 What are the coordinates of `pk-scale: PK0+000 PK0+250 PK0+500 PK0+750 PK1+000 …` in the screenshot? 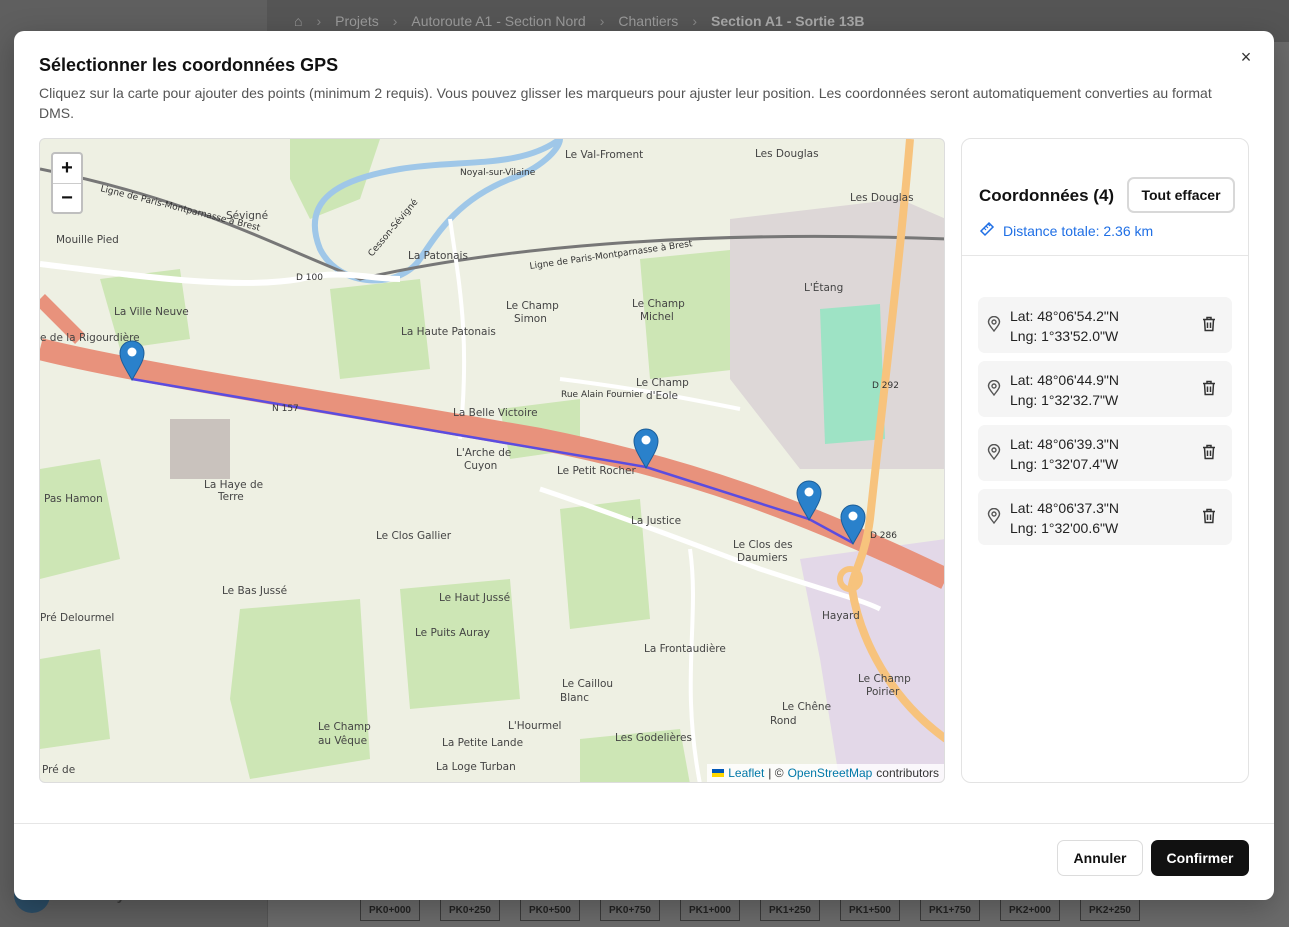 It's located at (750, 910).